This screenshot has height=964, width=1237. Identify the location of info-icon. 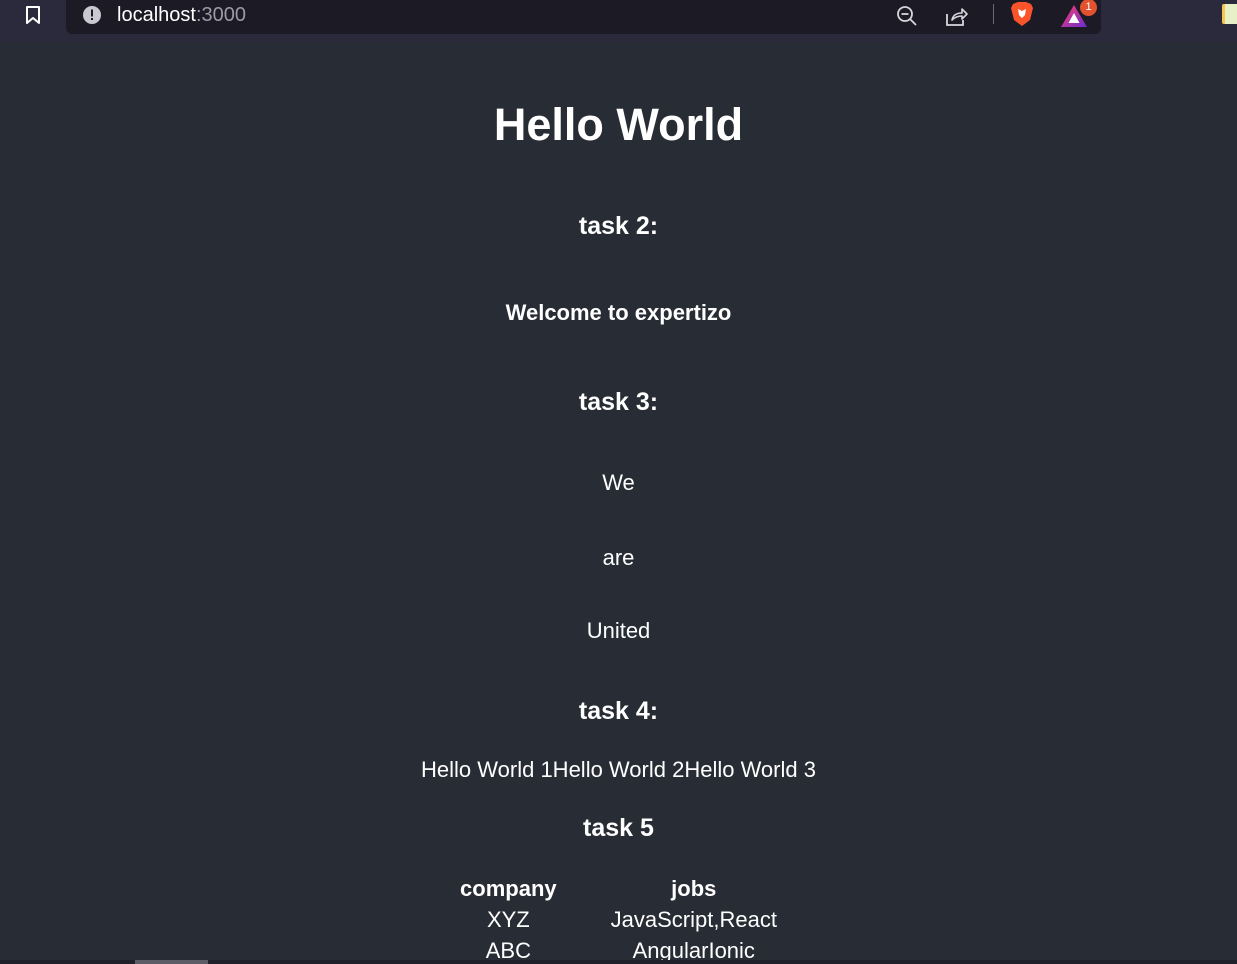
(92, 15).